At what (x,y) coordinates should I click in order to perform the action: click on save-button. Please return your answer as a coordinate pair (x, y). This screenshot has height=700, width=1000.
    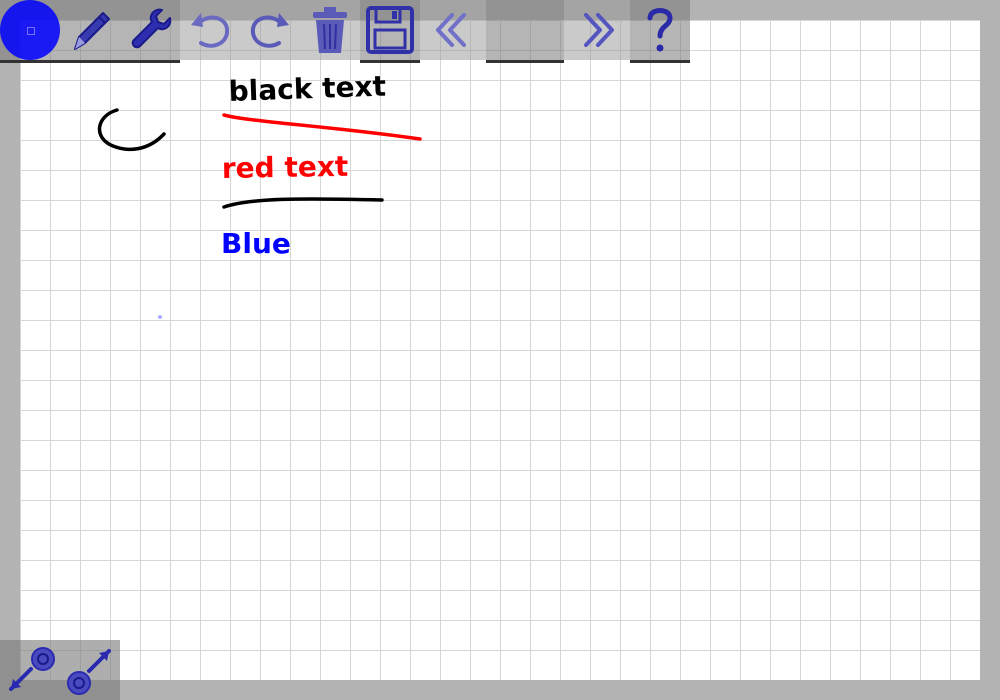
    Looking at the image, I should click on (390, 30).